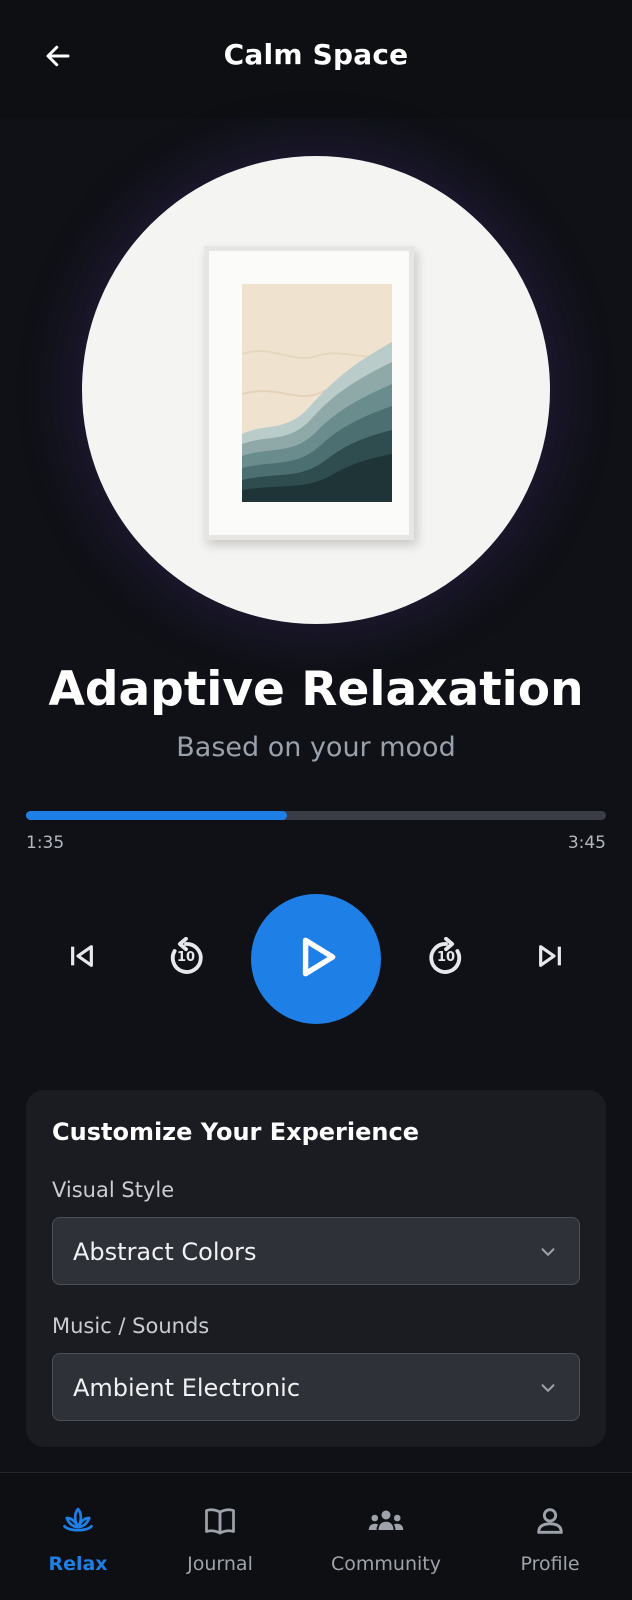  What do you see at coordinates (235, 1132) in the screenshot?
I see `customize-title: Customize Your Experience` at bounding box center [235, 1132].